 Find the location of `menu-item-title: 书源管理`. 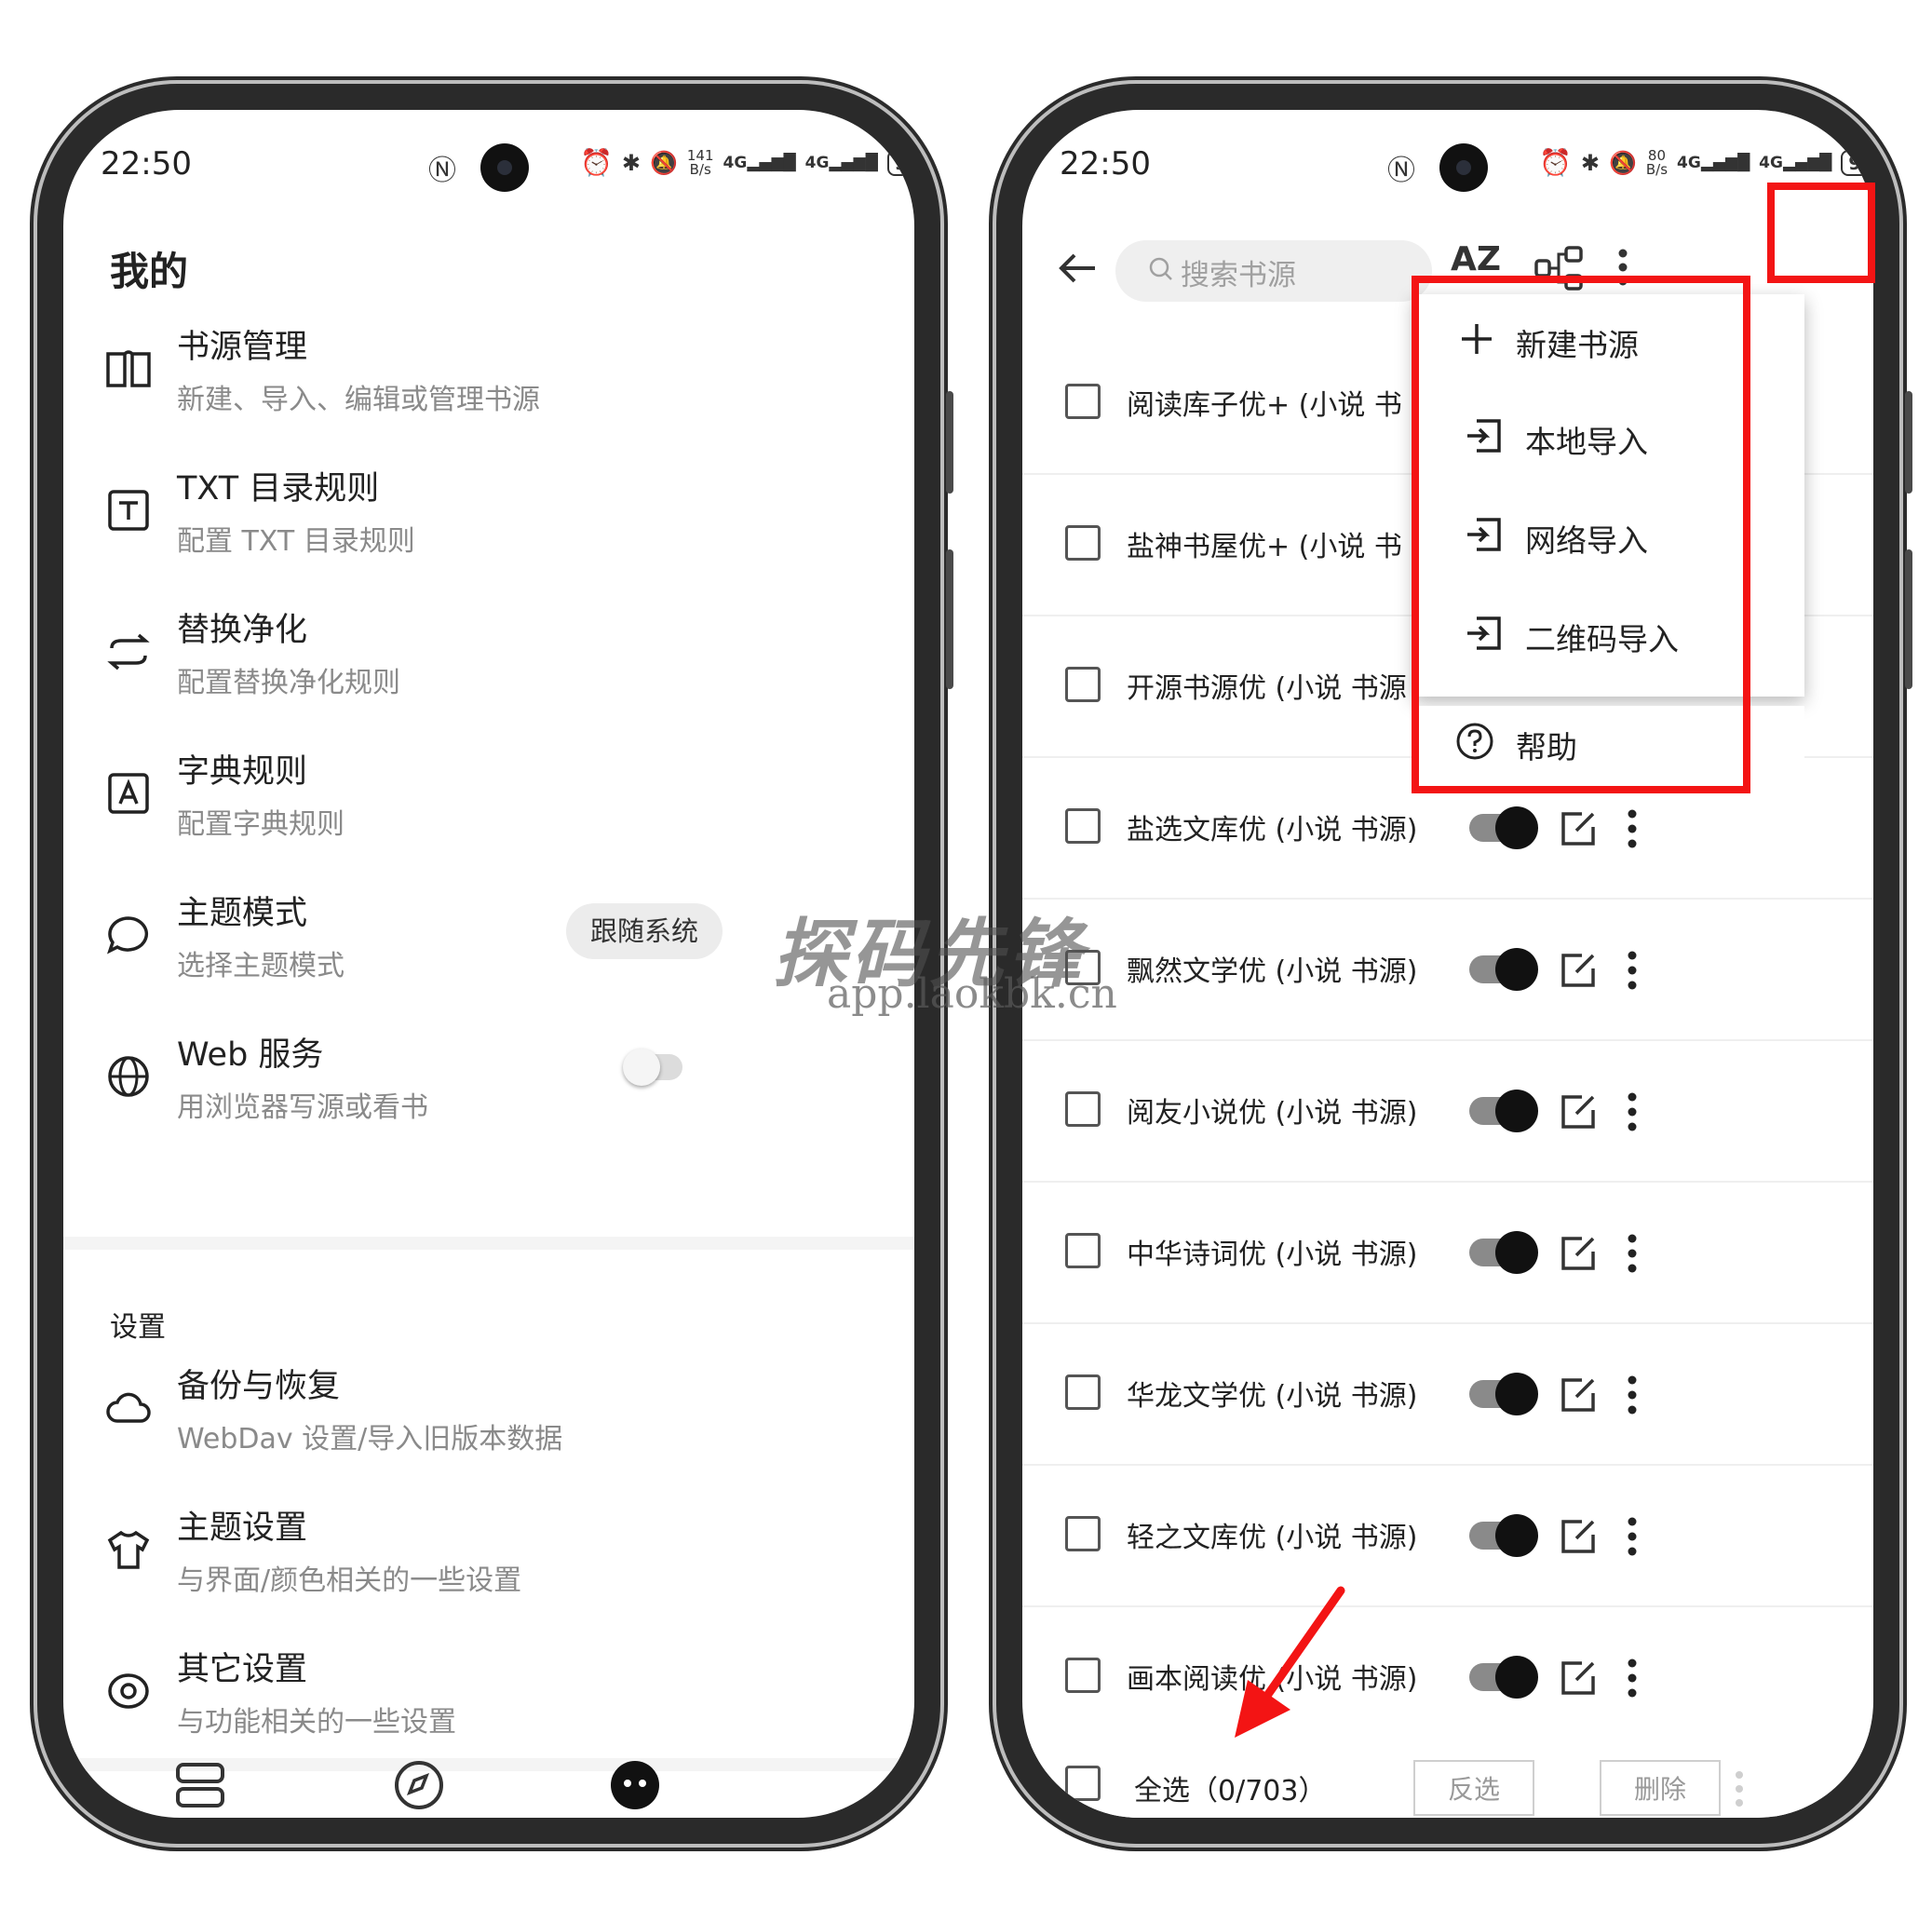

menu-item-title: 书源管理 is located at coordinates (243, 347).